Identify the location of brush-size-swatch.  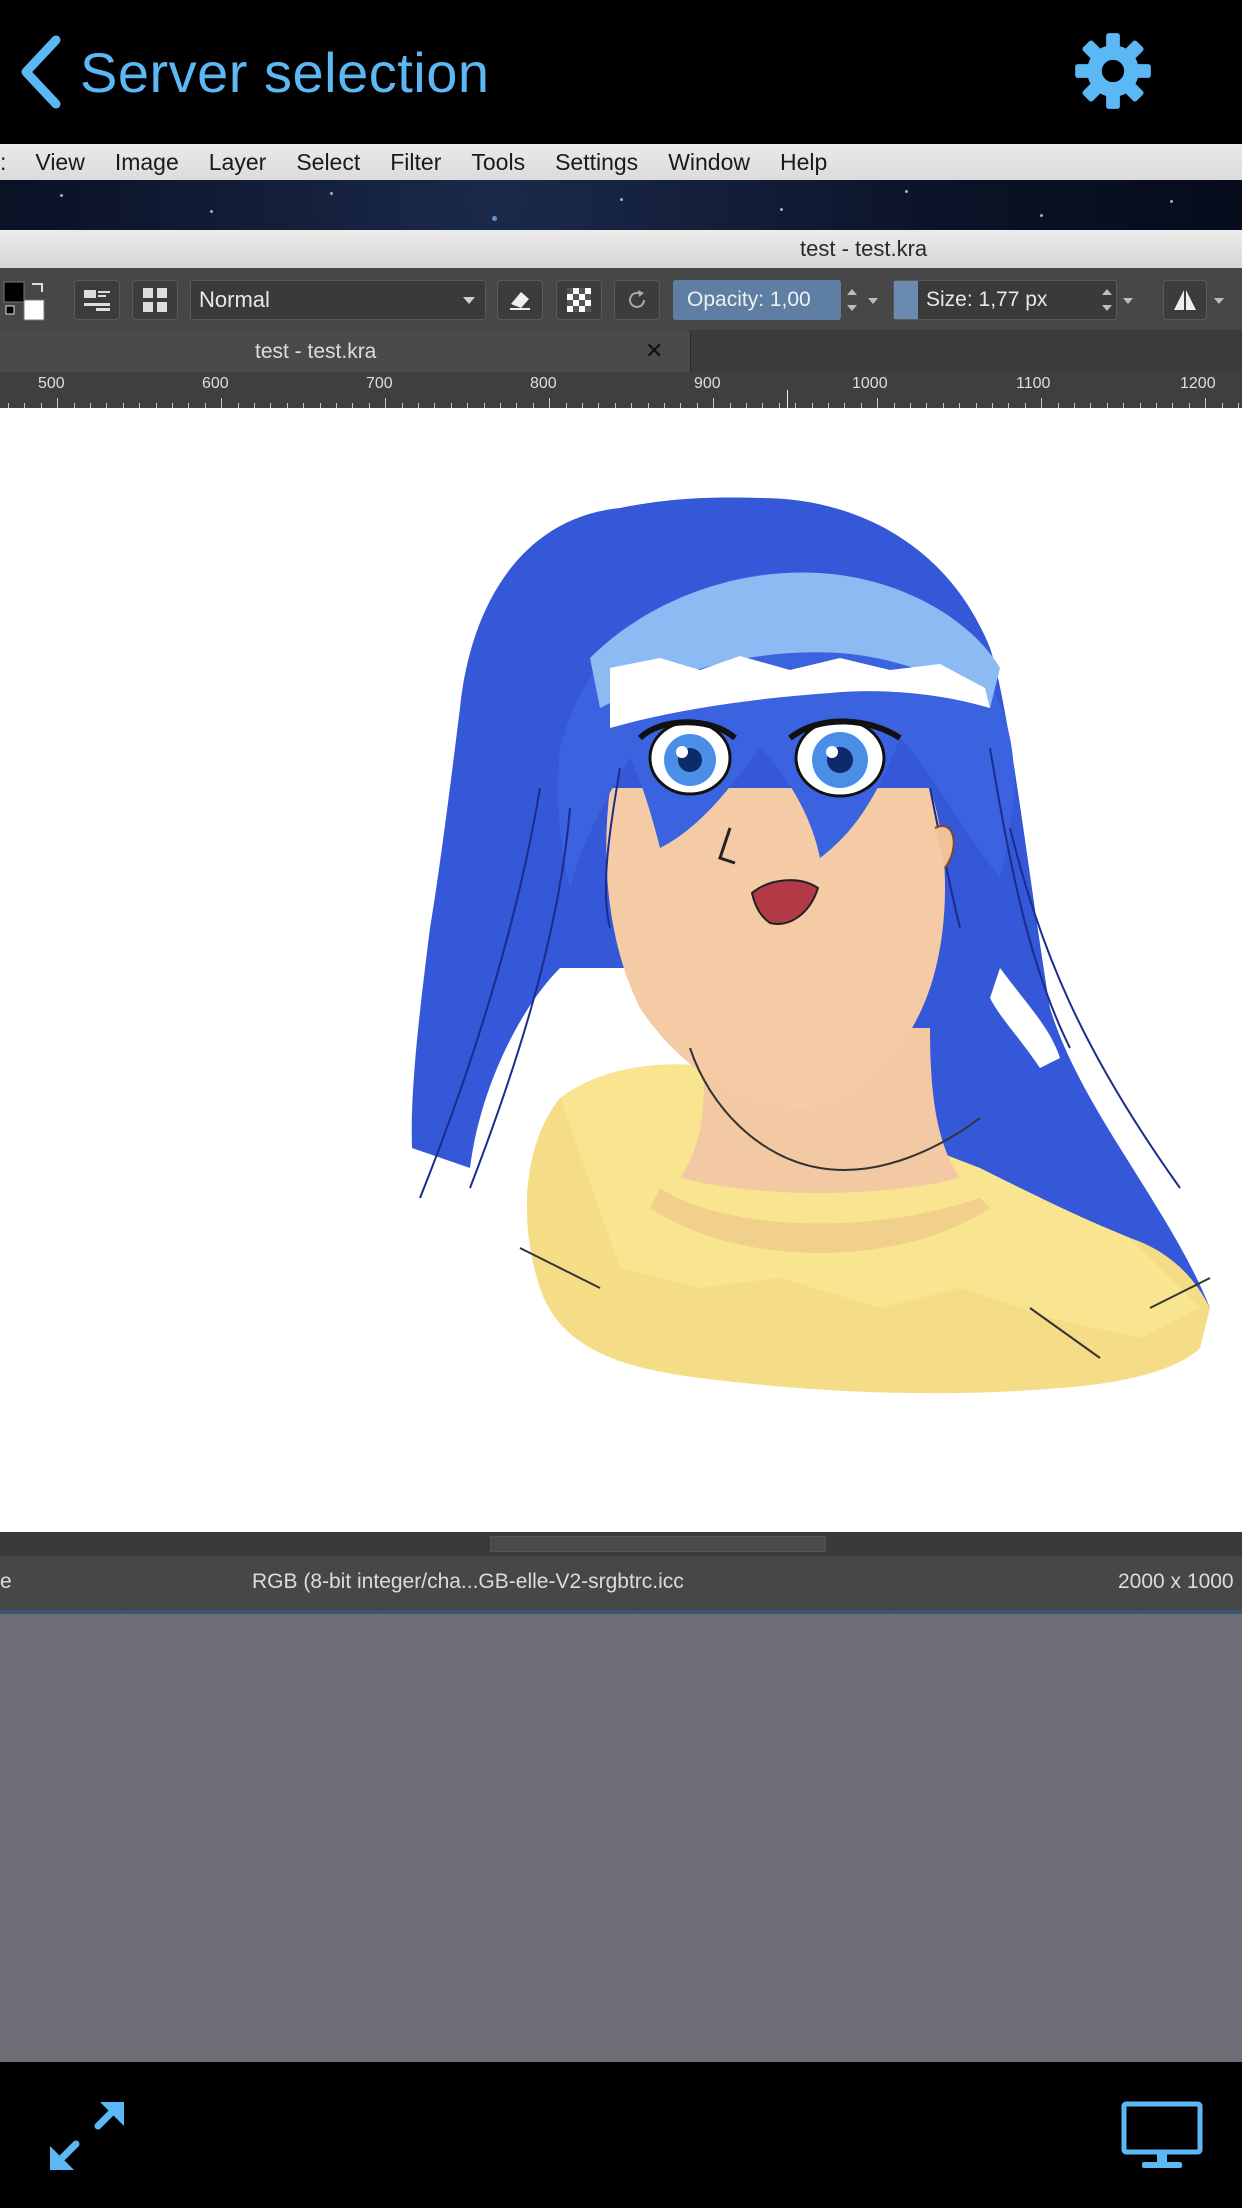
(906, 300).